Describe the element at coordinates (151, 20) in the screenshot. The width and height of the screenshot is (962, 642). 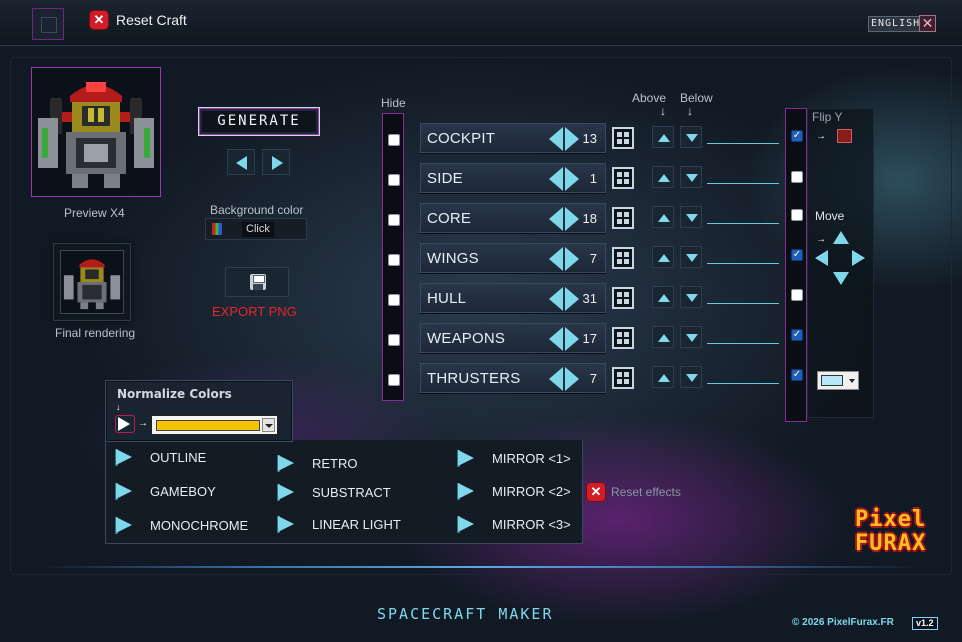
I see `reset-craft-label: Reset Craft` at that location.